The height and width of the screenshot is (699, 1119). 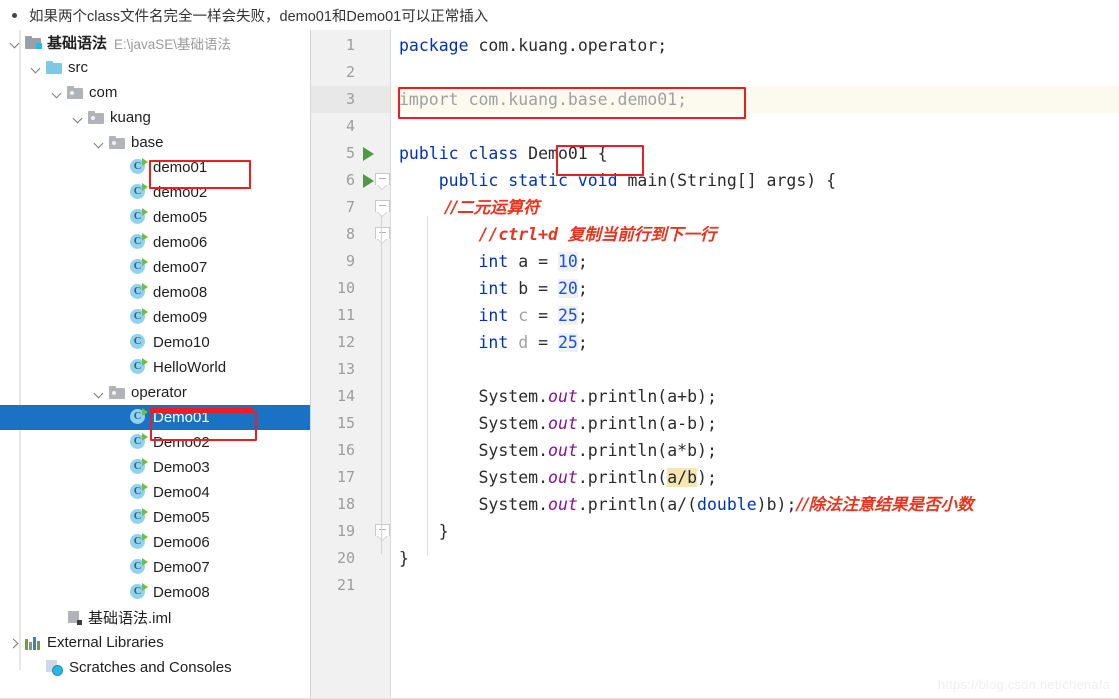 I want to click on package-folder-icon, so click(x=117, y=392).